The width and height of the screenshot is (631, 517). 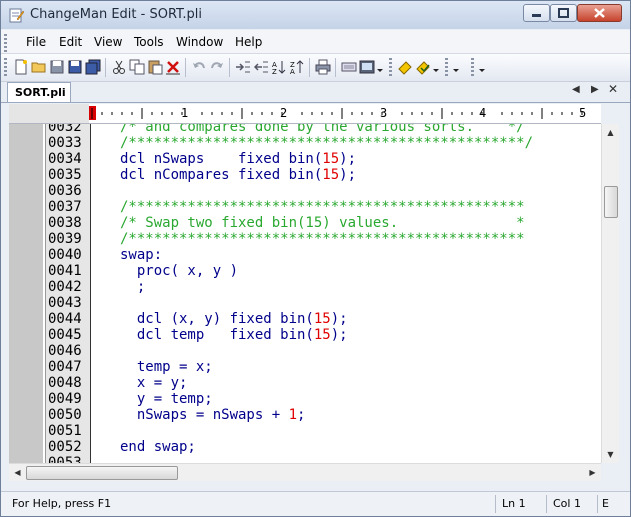 I want to click on terminal-icon, so click(x=367, y=67).